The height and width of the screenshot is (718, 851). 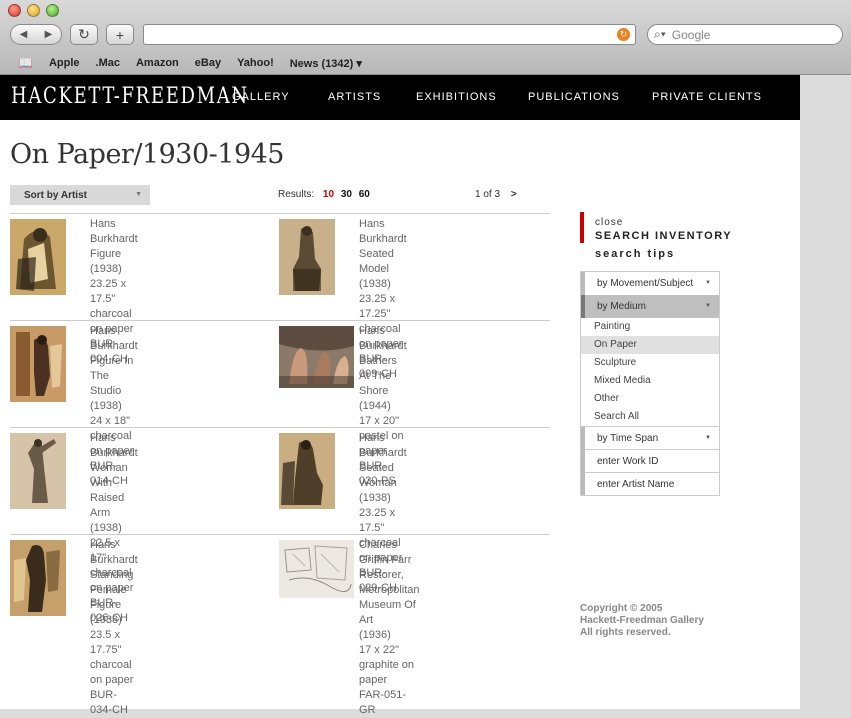 I want to click on artwork-title: Figure (1938), so click(x=114, y=262).